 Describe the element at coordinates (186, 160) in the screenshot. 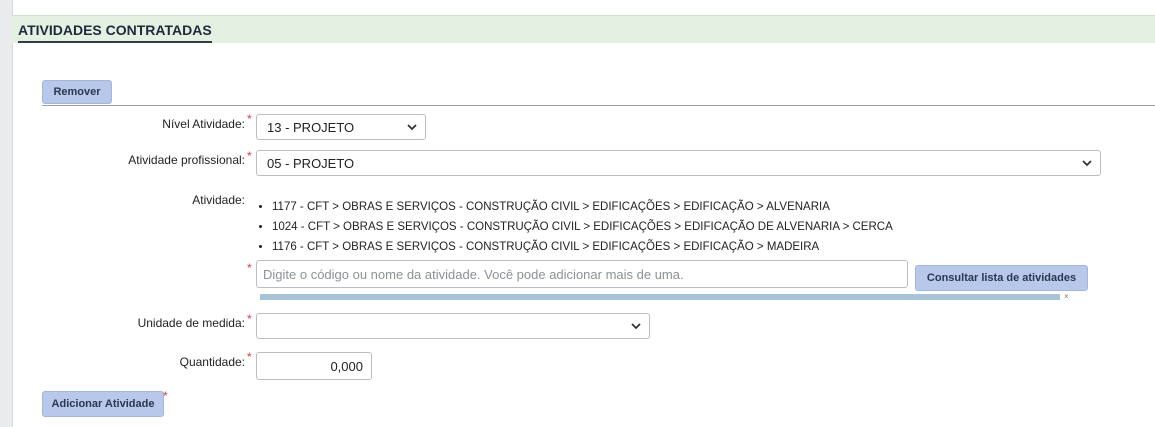

I see `atividade-profissional-label: Atividade profissional:` at that location.